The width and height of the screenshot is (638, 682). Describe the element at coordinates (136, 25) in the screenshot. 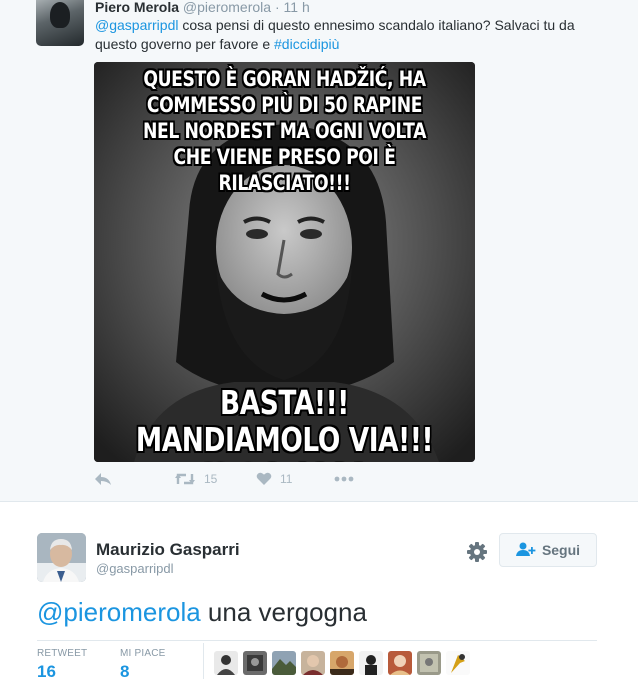

I see `mention-link: @gasparripdl` at that location.